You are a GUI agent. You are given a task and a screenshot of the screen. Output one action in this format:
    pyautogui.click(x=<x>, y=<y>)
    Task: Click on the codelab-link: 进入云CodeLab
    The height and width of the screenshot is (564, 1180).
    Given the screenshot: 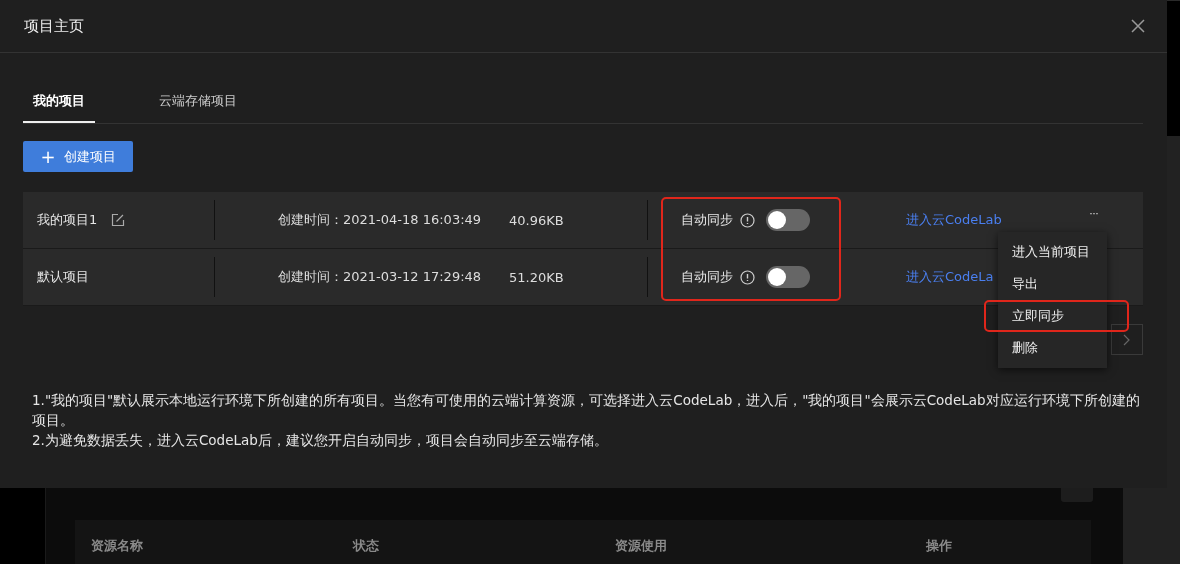 What is the action you would take?
    pyautogui.click(x=954, y=220)
    